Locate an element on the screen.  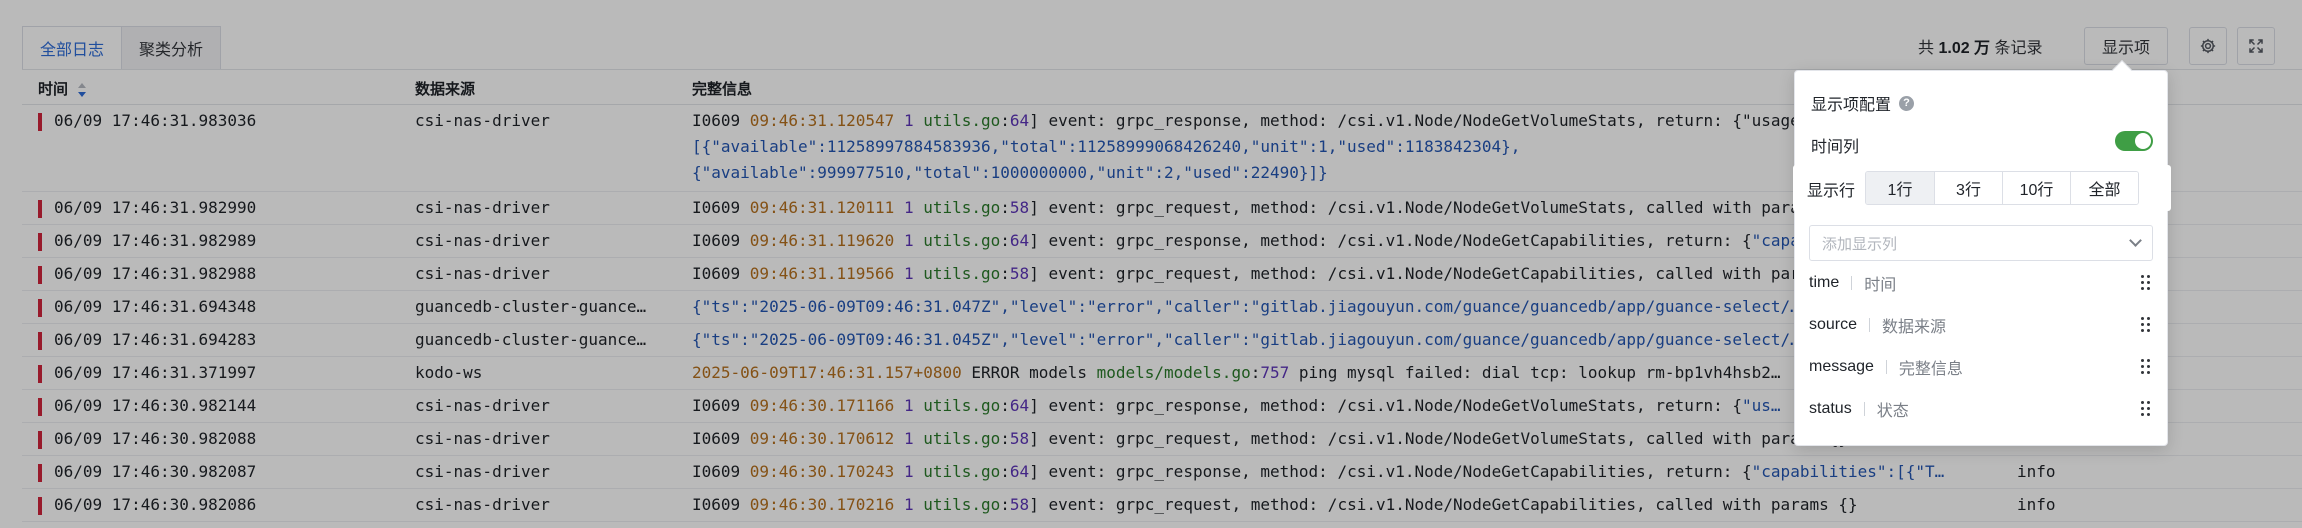
column-key: status is located at coordinates (1830, 408).